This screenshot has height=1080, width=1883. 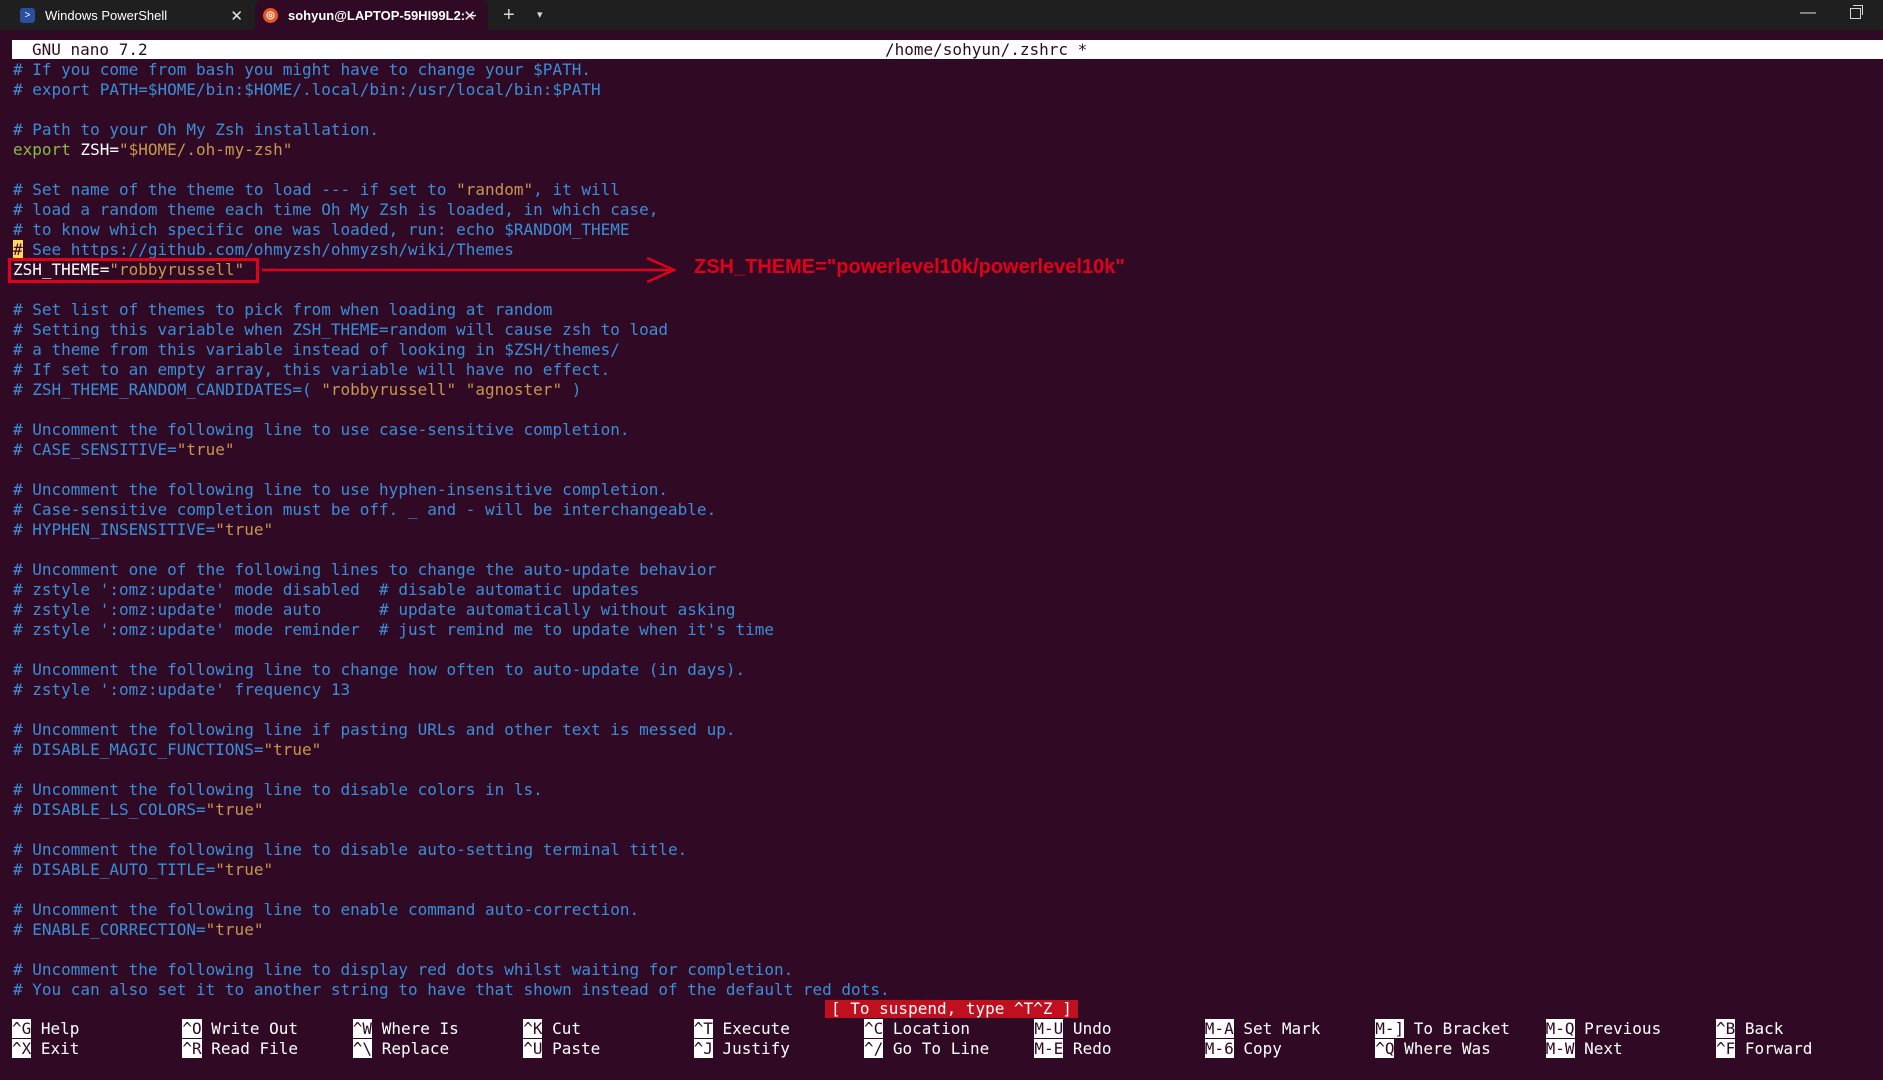 What do you see at coordinates (1243, 1049) in the screenshot?
I see `shortcut-item: M-6 Copy` at bounding box center [1243, 1049].